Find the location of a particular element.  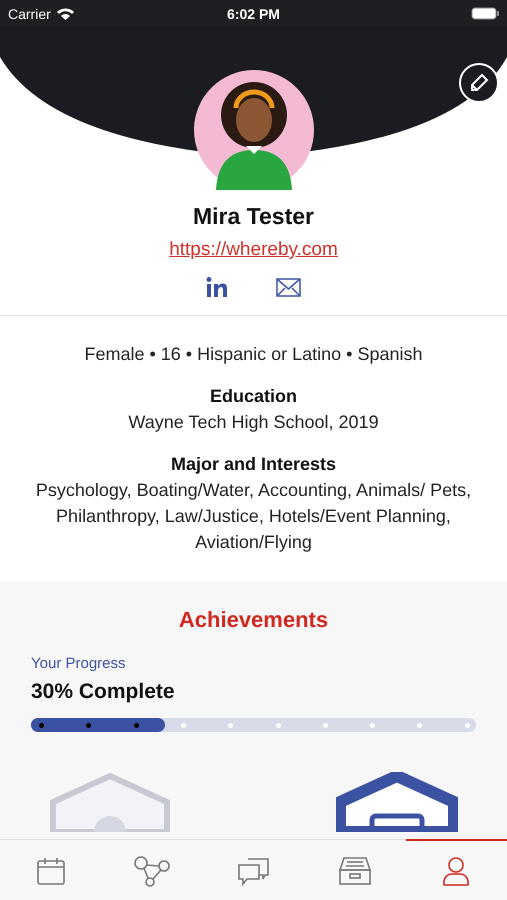

network-icon is located at coordinates (152, 870).